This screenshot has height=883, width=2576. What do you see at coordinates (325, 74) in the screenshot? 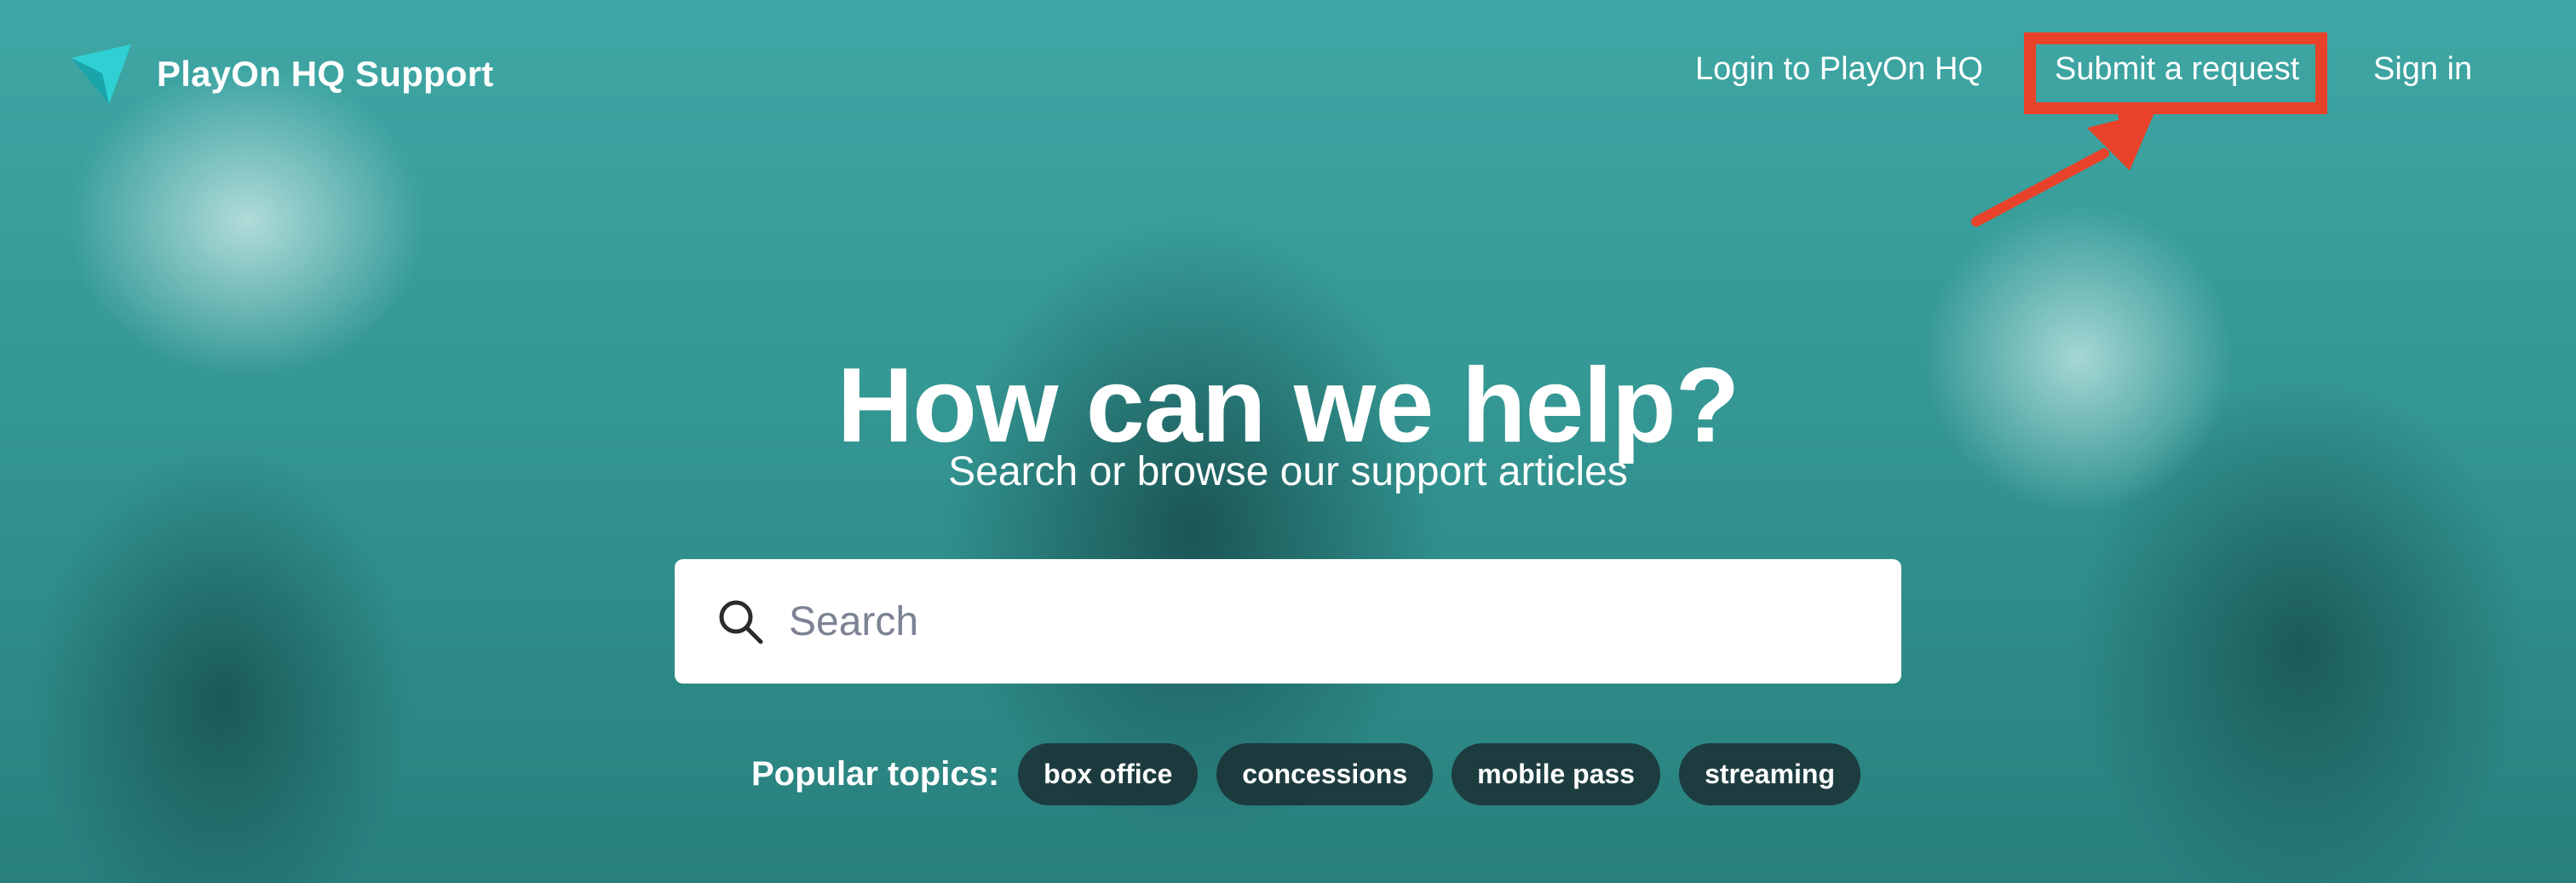
I see `brand-name: PlayOn HQ Support` at bounding box center [325, 74].